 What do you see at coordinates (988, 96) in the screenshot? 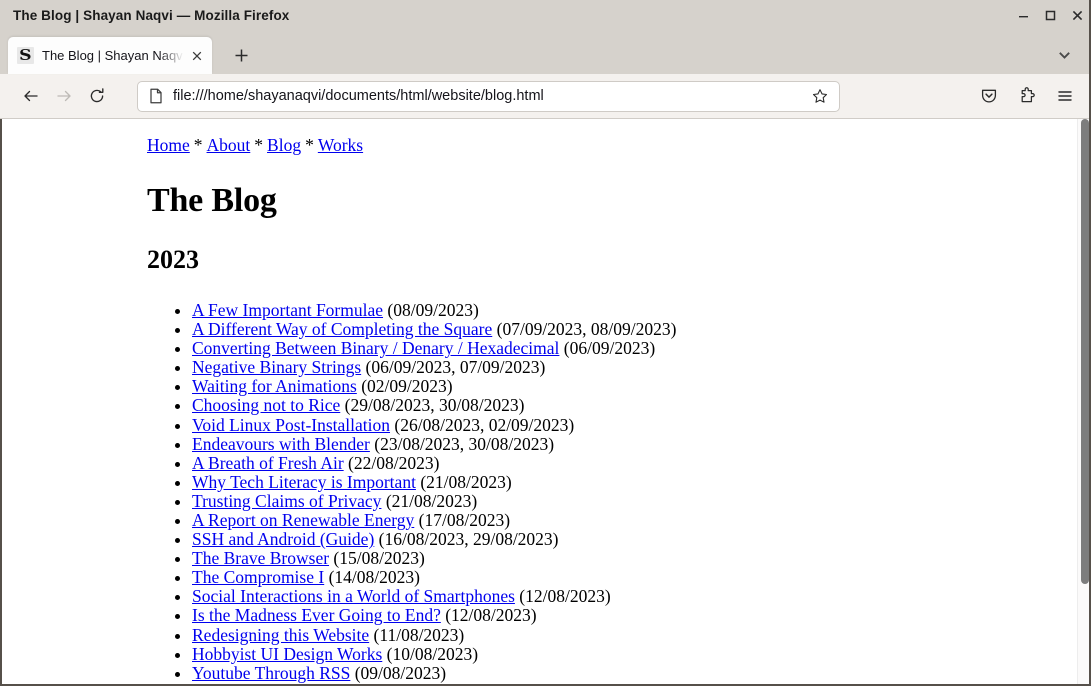
I see `pocket-save-icon` at bounding box center [988, 96].